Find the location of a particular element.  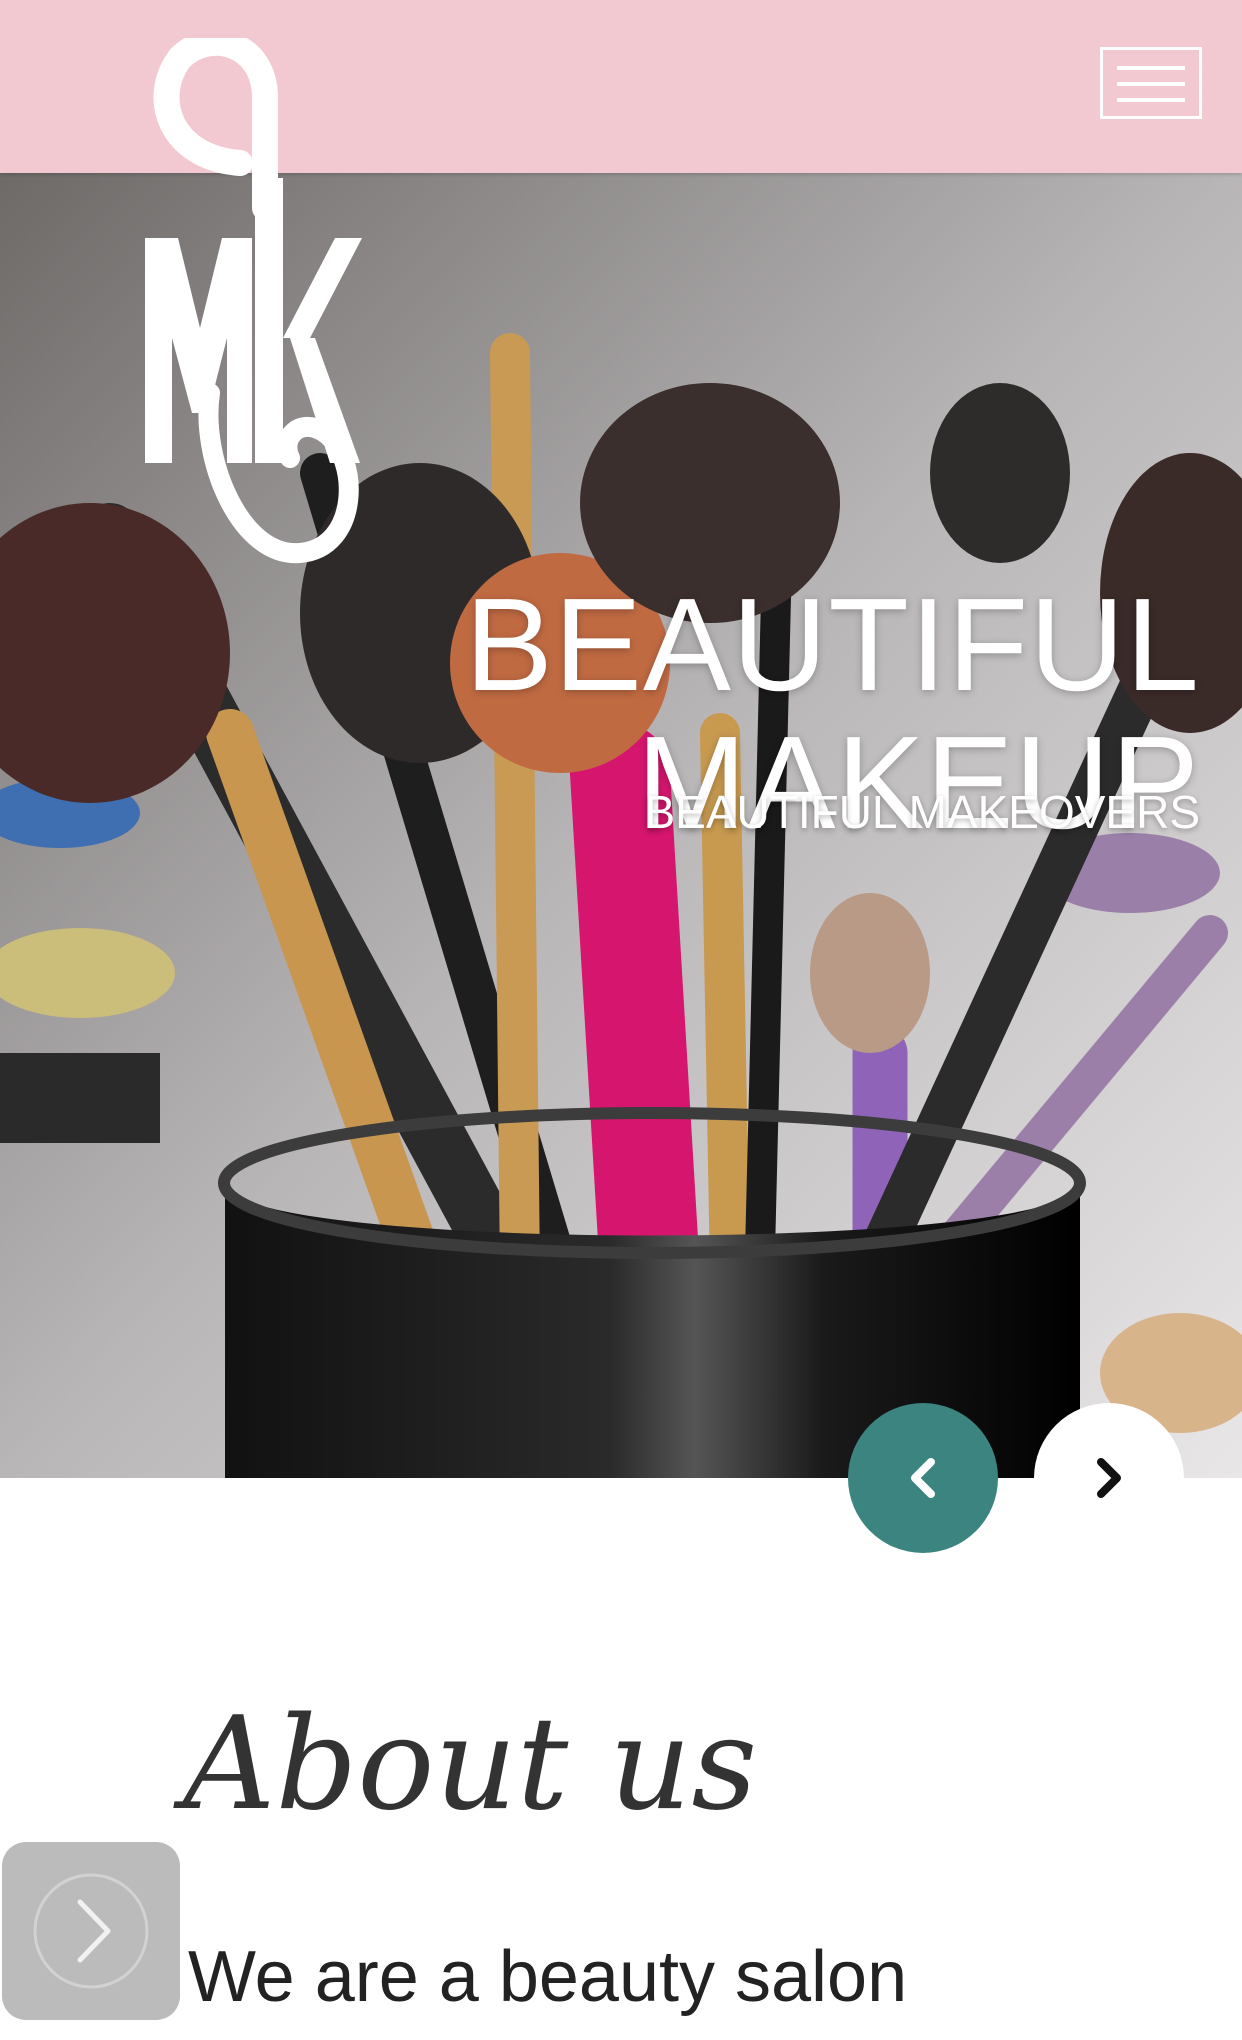

mk-logo is located at coordinates (250, 303).